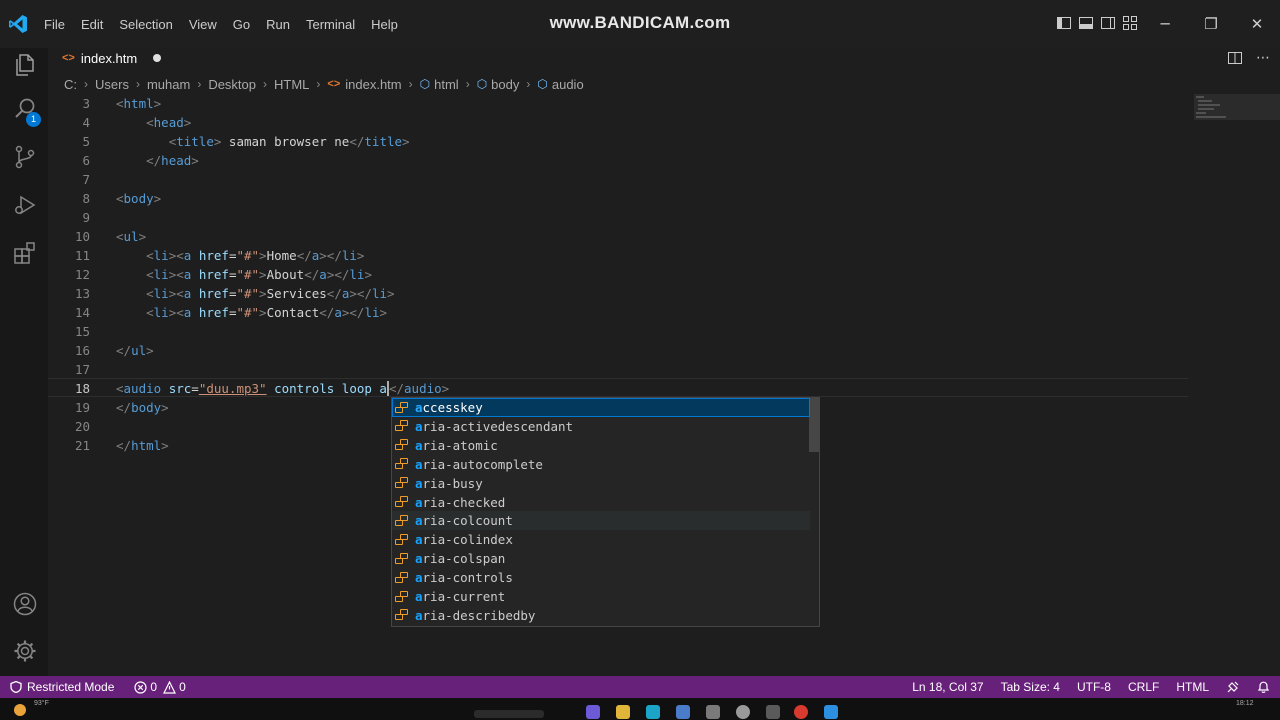  What do you see at coordinates (20, 710) in the screenshot?
I see `weather-icon` at bounding box center [20, 710].